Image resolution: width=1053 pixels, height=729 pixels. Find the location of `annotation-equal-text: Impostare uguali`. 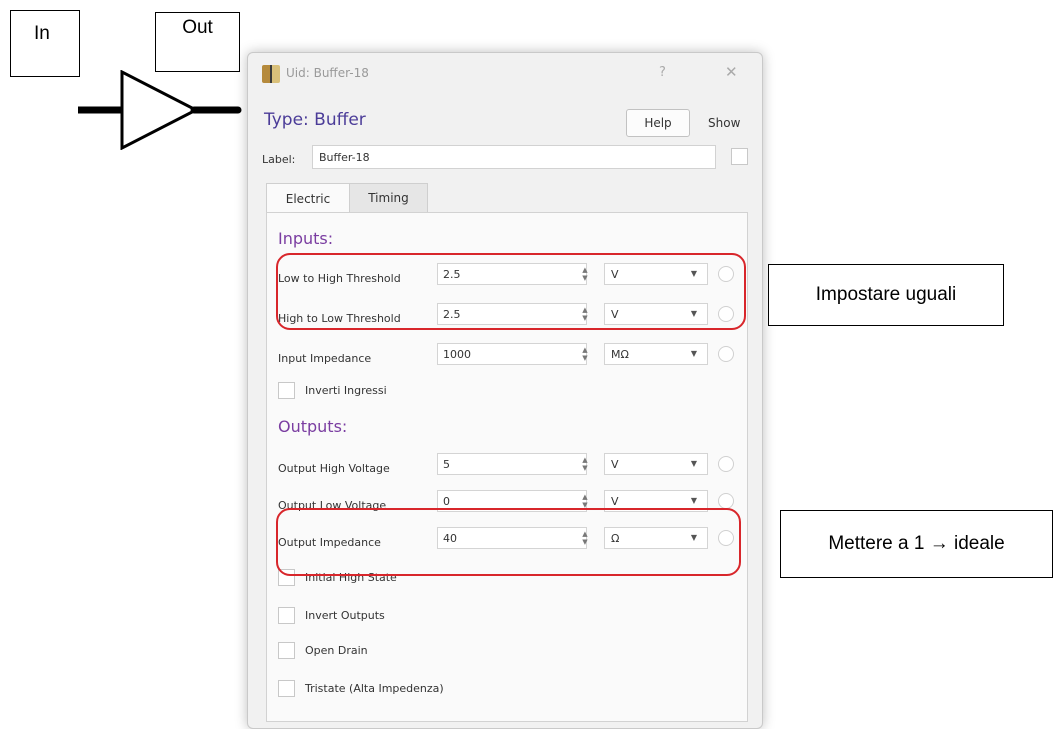

annotation-equal-text: Impostare uguali is located at coordinates (886, 294).